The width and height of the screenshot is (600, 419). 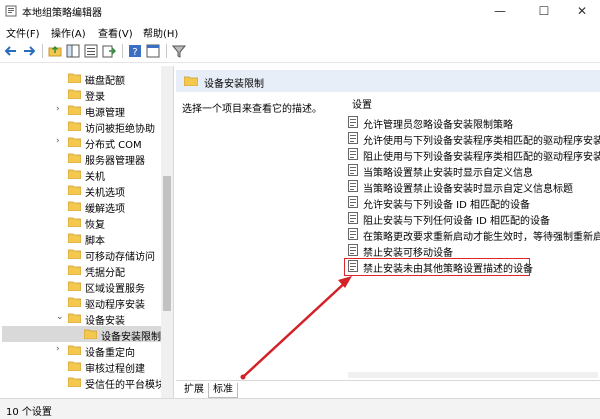 What do you see at coordinates (115, 32) in the screenshot?
I see `menu-view: 查看(V)` at bounding box center [115, 32].